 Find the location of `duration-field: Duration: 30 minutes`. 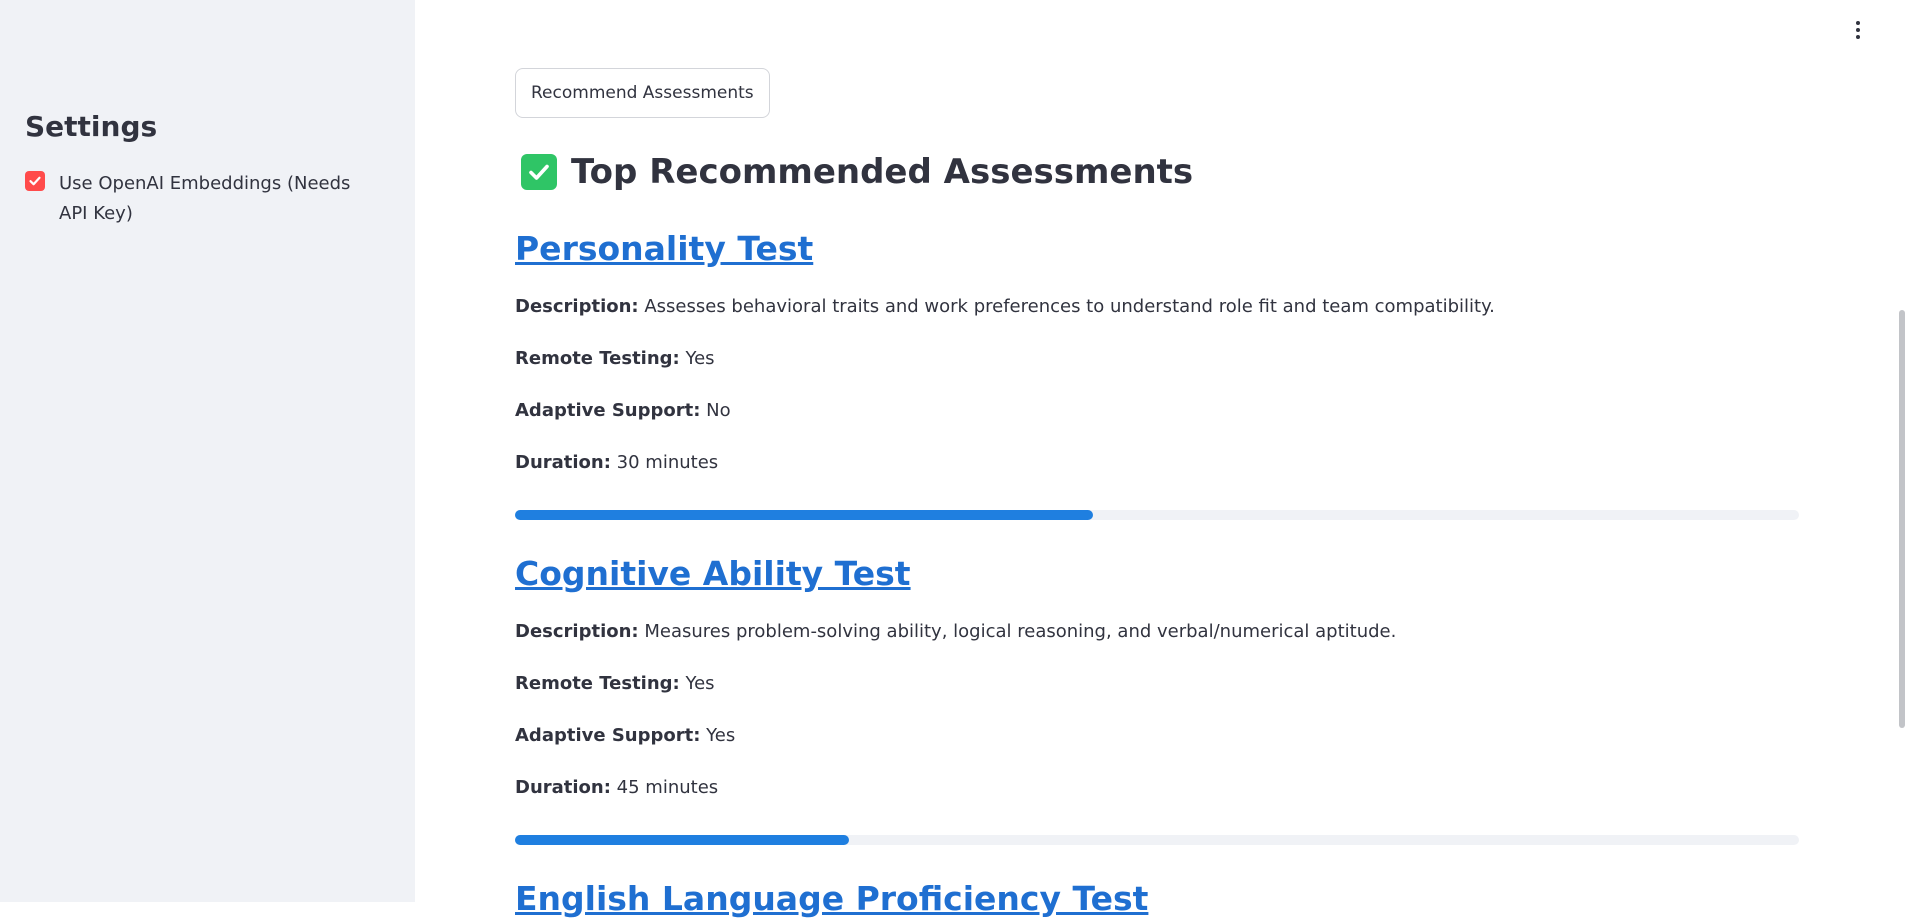

duration-field: Duration: 30 minutes is located at coordinates (616, 462).